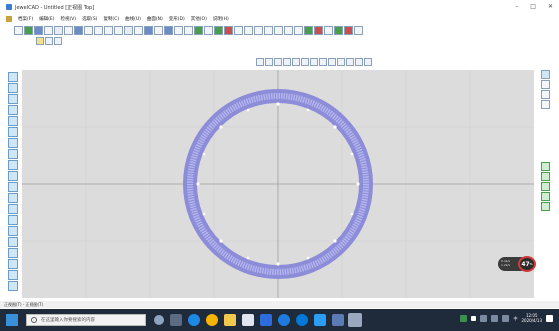 The height and width of the screenshot is (331, 559). I want to click on rotate-icon, so click(98, 30).